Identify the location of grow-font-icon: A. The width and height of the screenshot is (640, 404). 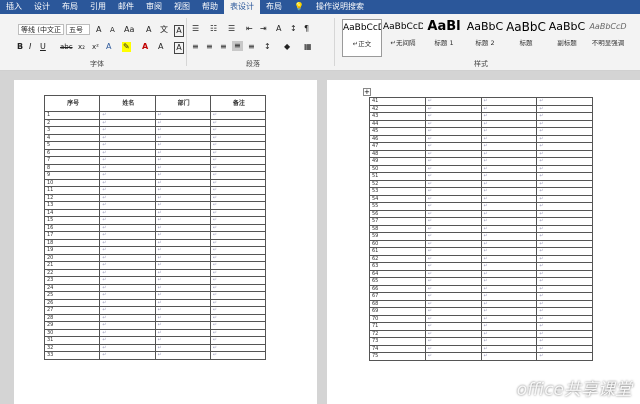
(98, 30).